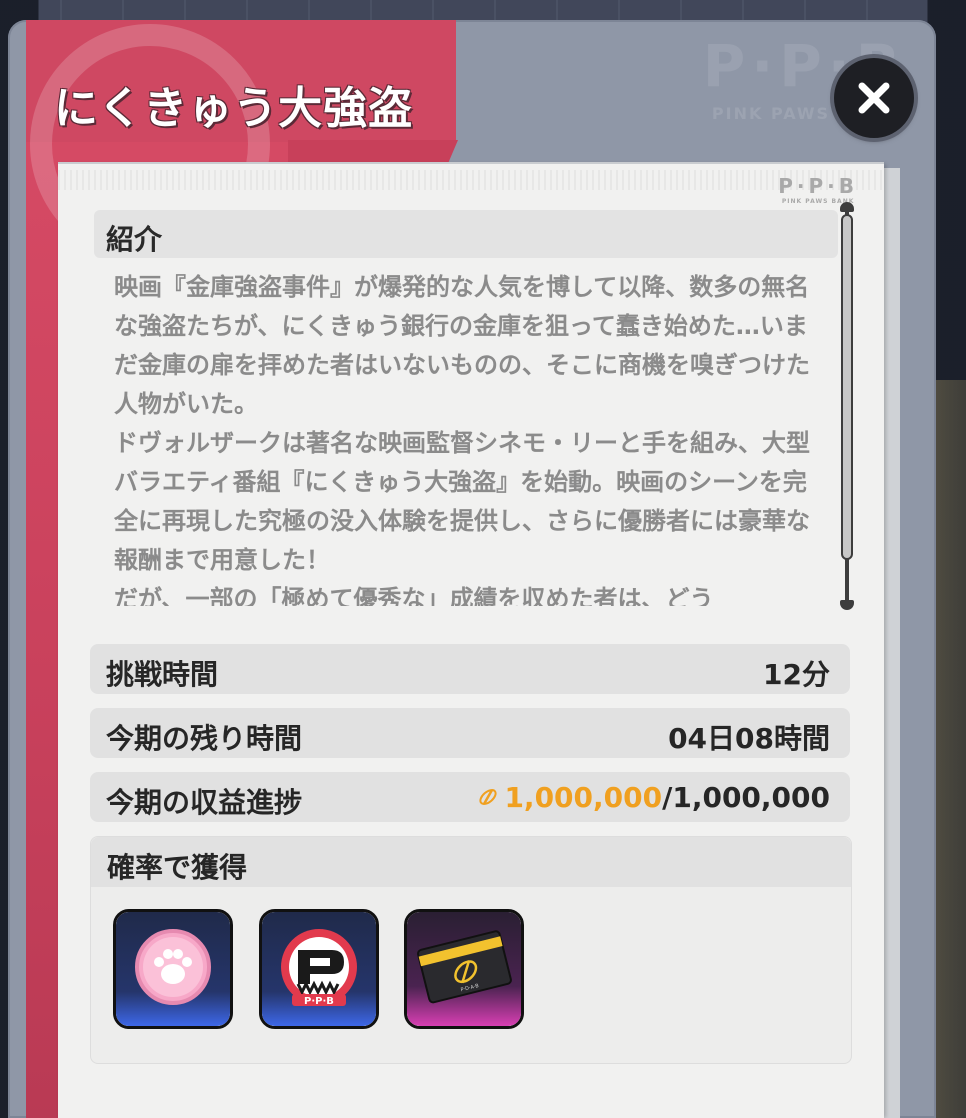 Image resolution: width=966 pixels, height=1118 pixels. Describe the element at coordinates (470, 669) in the screenshot. I see `challenge-time-row: 挑戦時間 12分` at that location.